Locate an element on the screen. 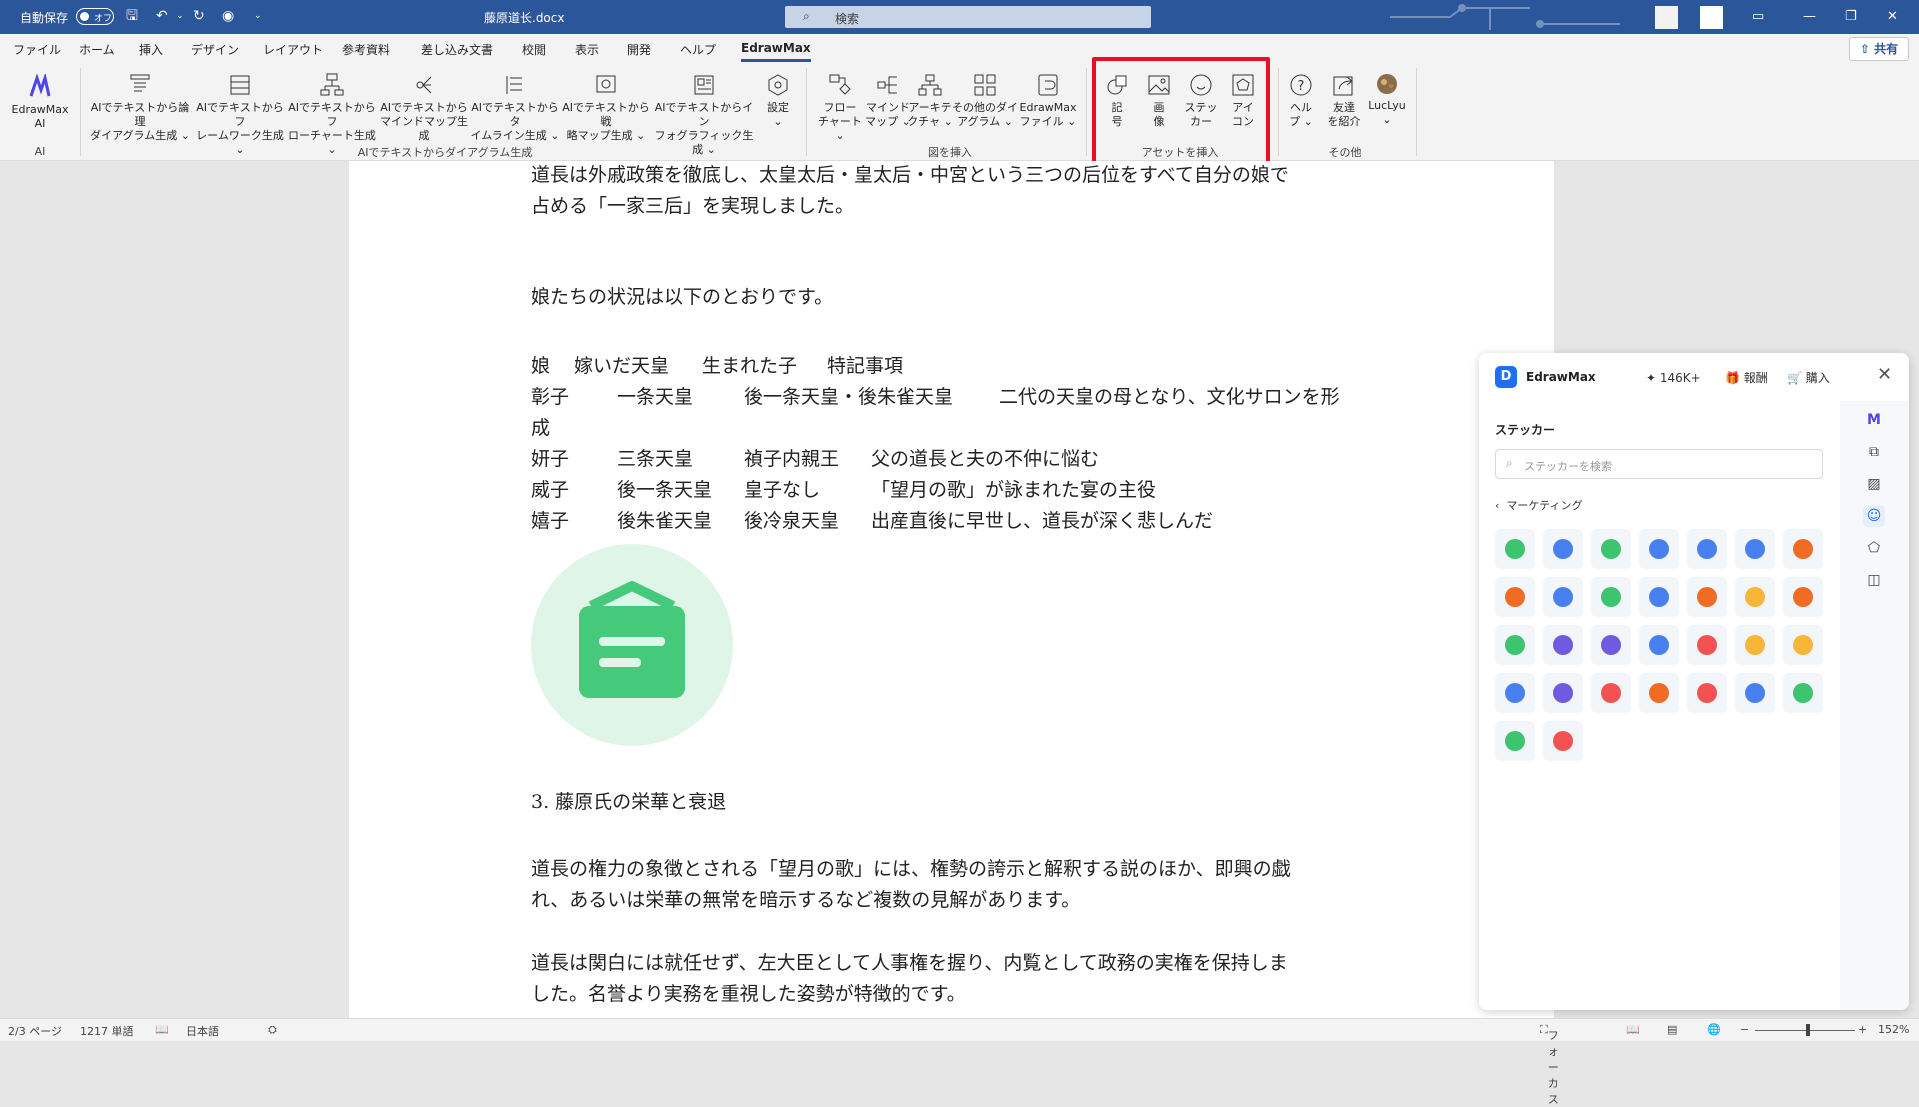 The image size is (1919, 1107). tab-help: ヘルプ is located at coordinates (698, 49).